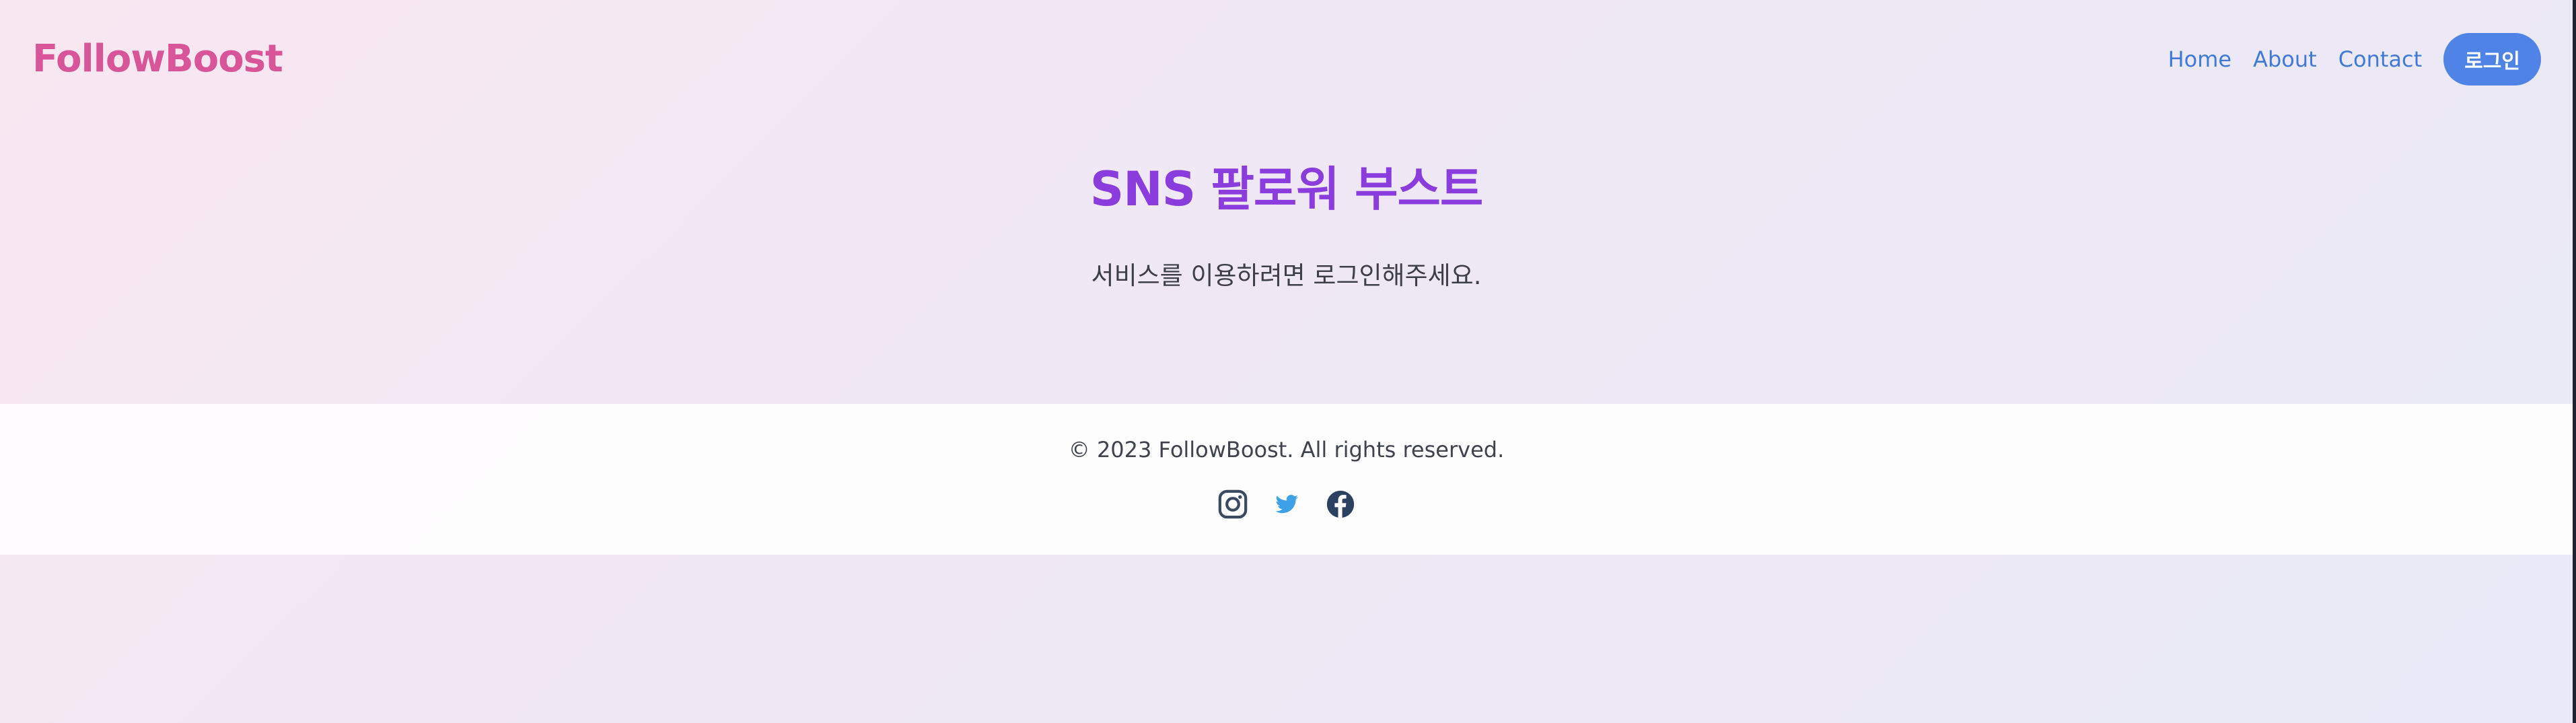  What do you see at coordinates (1286, 449) in the screenshot?
I see `copyright-text: © 2023 FollowBoost. All rights reserved.` at bounding box center [1286, 449].